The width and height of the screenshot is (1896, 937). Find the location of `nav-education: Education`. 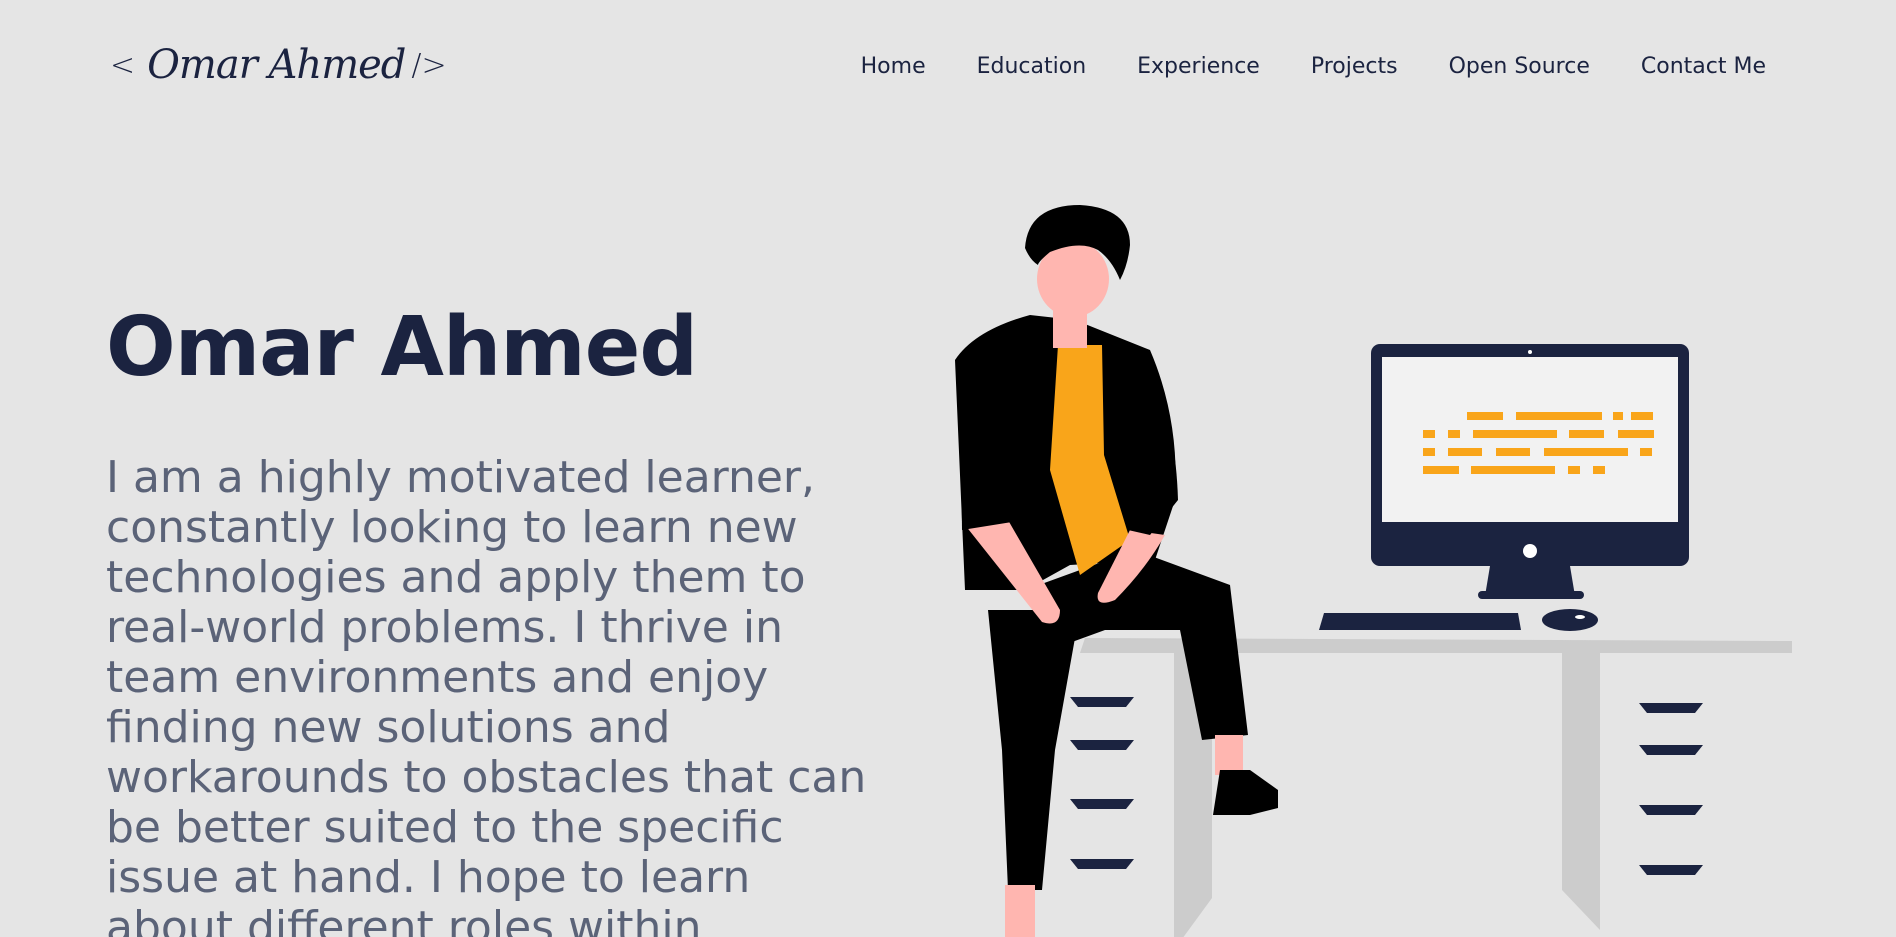

nav-education: Education is located at coordinates (1032, 67).